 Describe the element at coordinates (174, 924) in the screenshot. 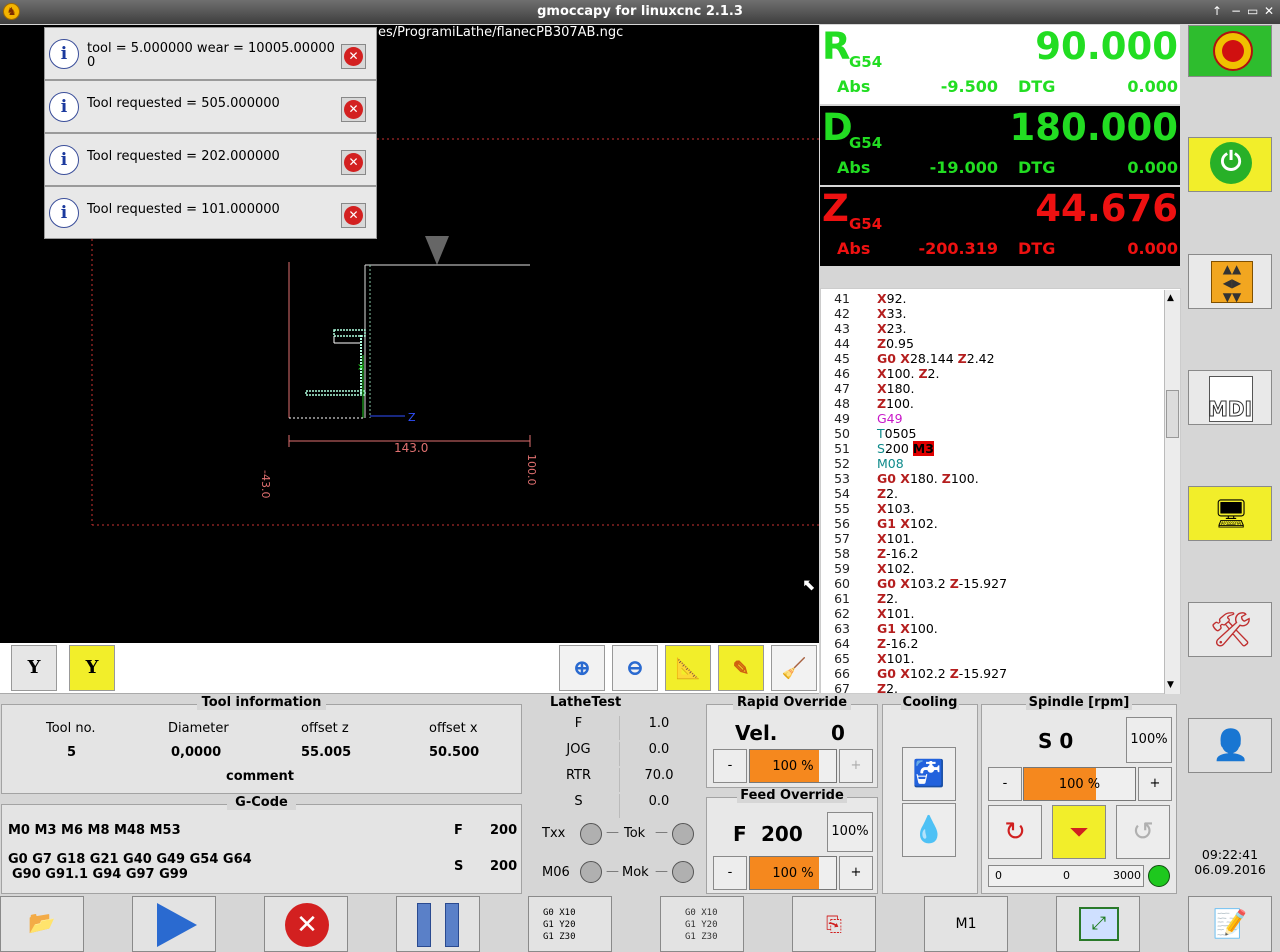

I see `run-button` at that location.